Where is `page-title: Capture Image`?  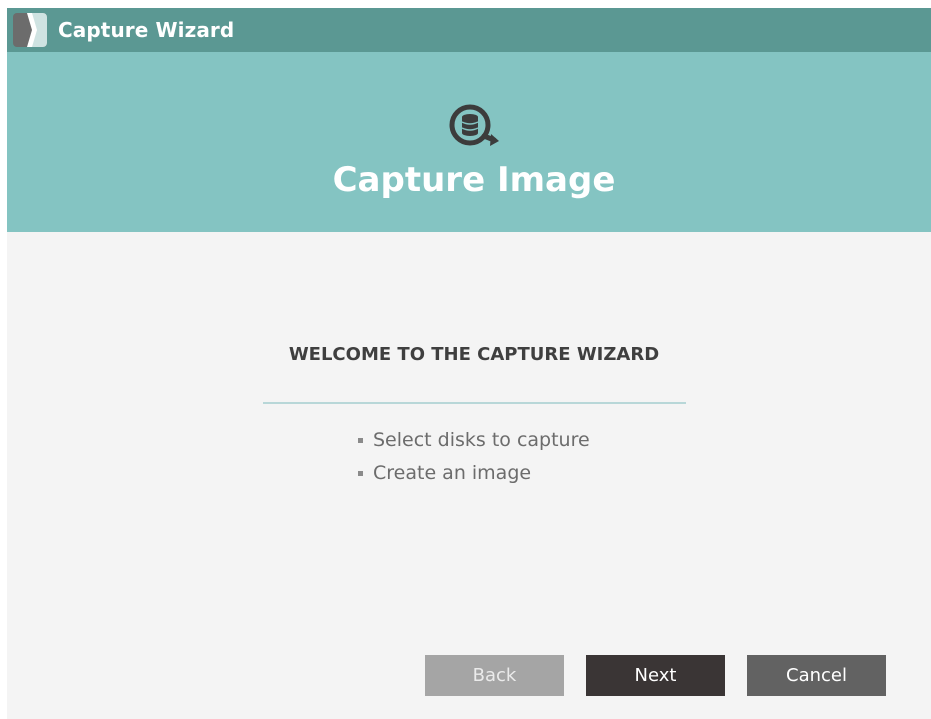 page-title: Capture Image is located at coordinates (474, 180).